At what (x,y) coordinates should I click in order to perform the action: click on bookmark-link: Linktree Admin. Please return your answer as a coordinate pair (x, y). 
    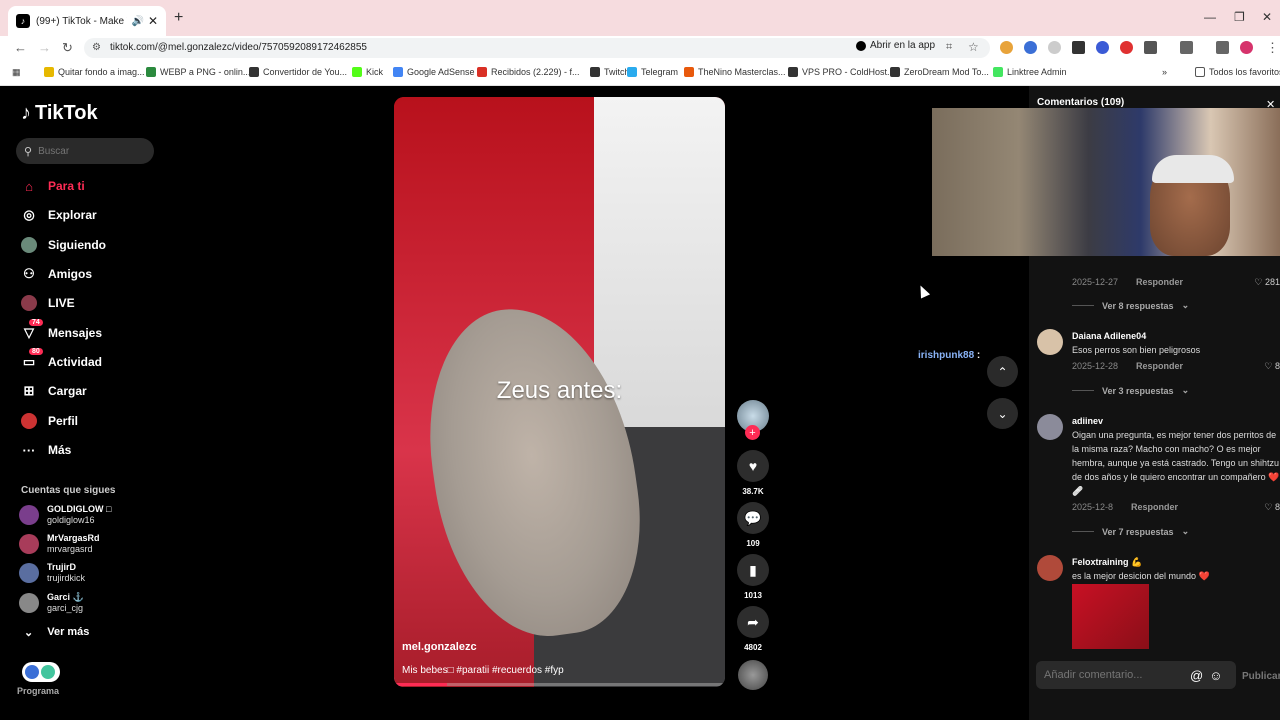
    Looking at the image, I should click on (1030, 72).